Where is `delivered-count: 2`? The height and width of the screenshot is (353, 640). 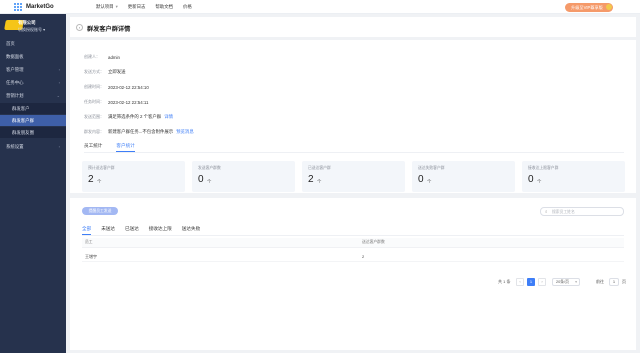
delivered-count: 2 is located at coordinates (363, 256).